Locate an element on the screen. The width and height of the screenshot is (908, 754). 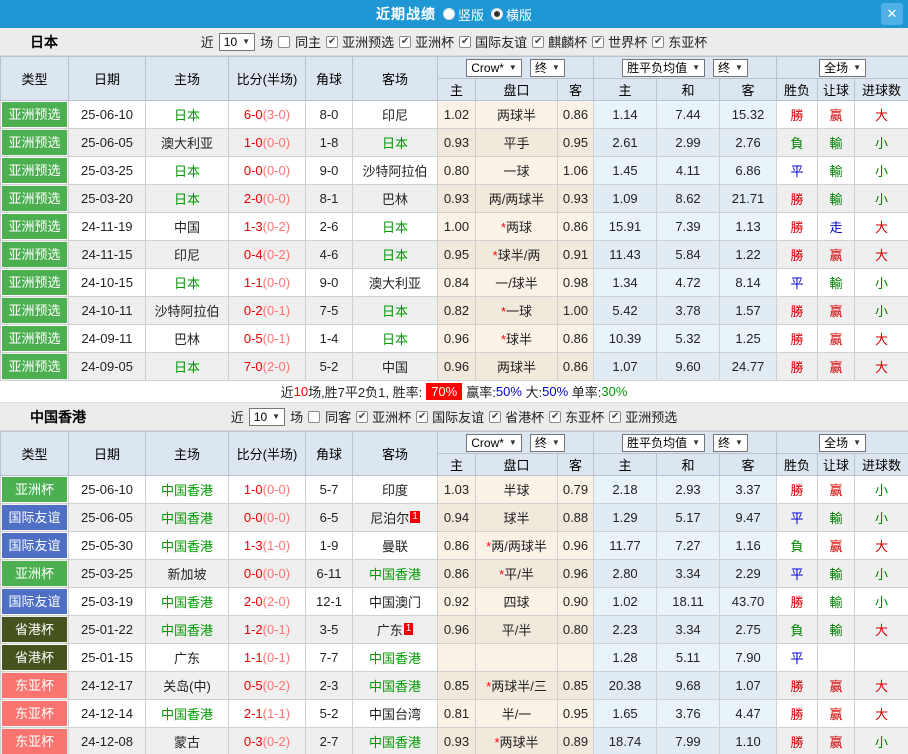
near-label: 近 is located at coordinates (207, 42).